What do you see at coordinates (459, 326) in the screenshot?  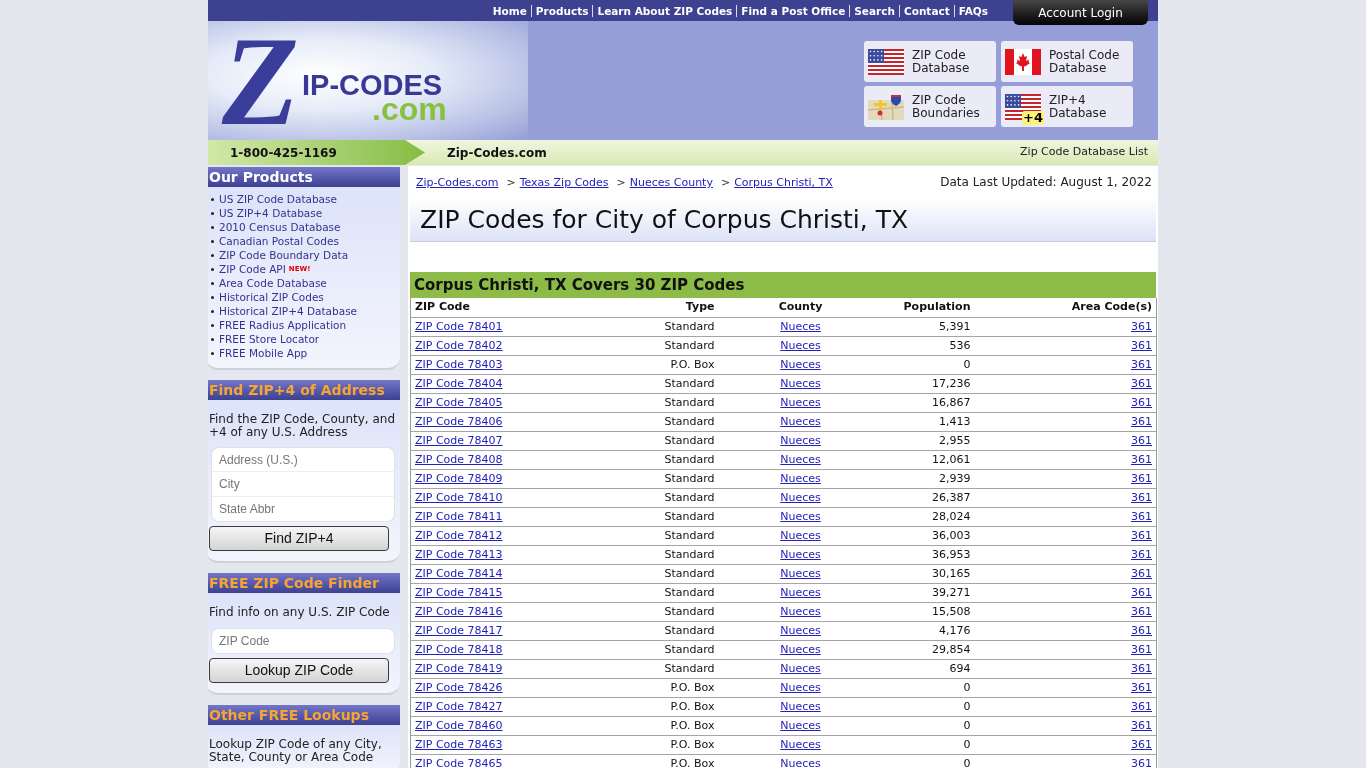 I see `zip-code-link: ZIP Code 78401` at bounding box center [459, 326].